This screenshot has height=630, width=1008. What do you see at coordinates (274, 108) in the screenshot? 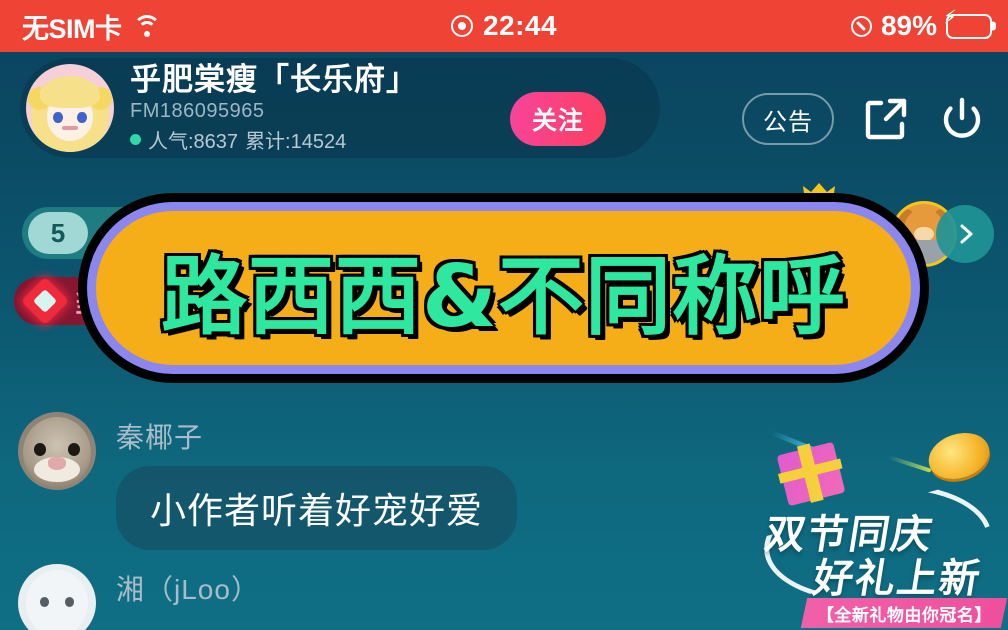
I see `room-info: 乎肥棠瘦「长乐府」 FM186095965 人气:8637 累计:14524` at bounding box center [274, 108].